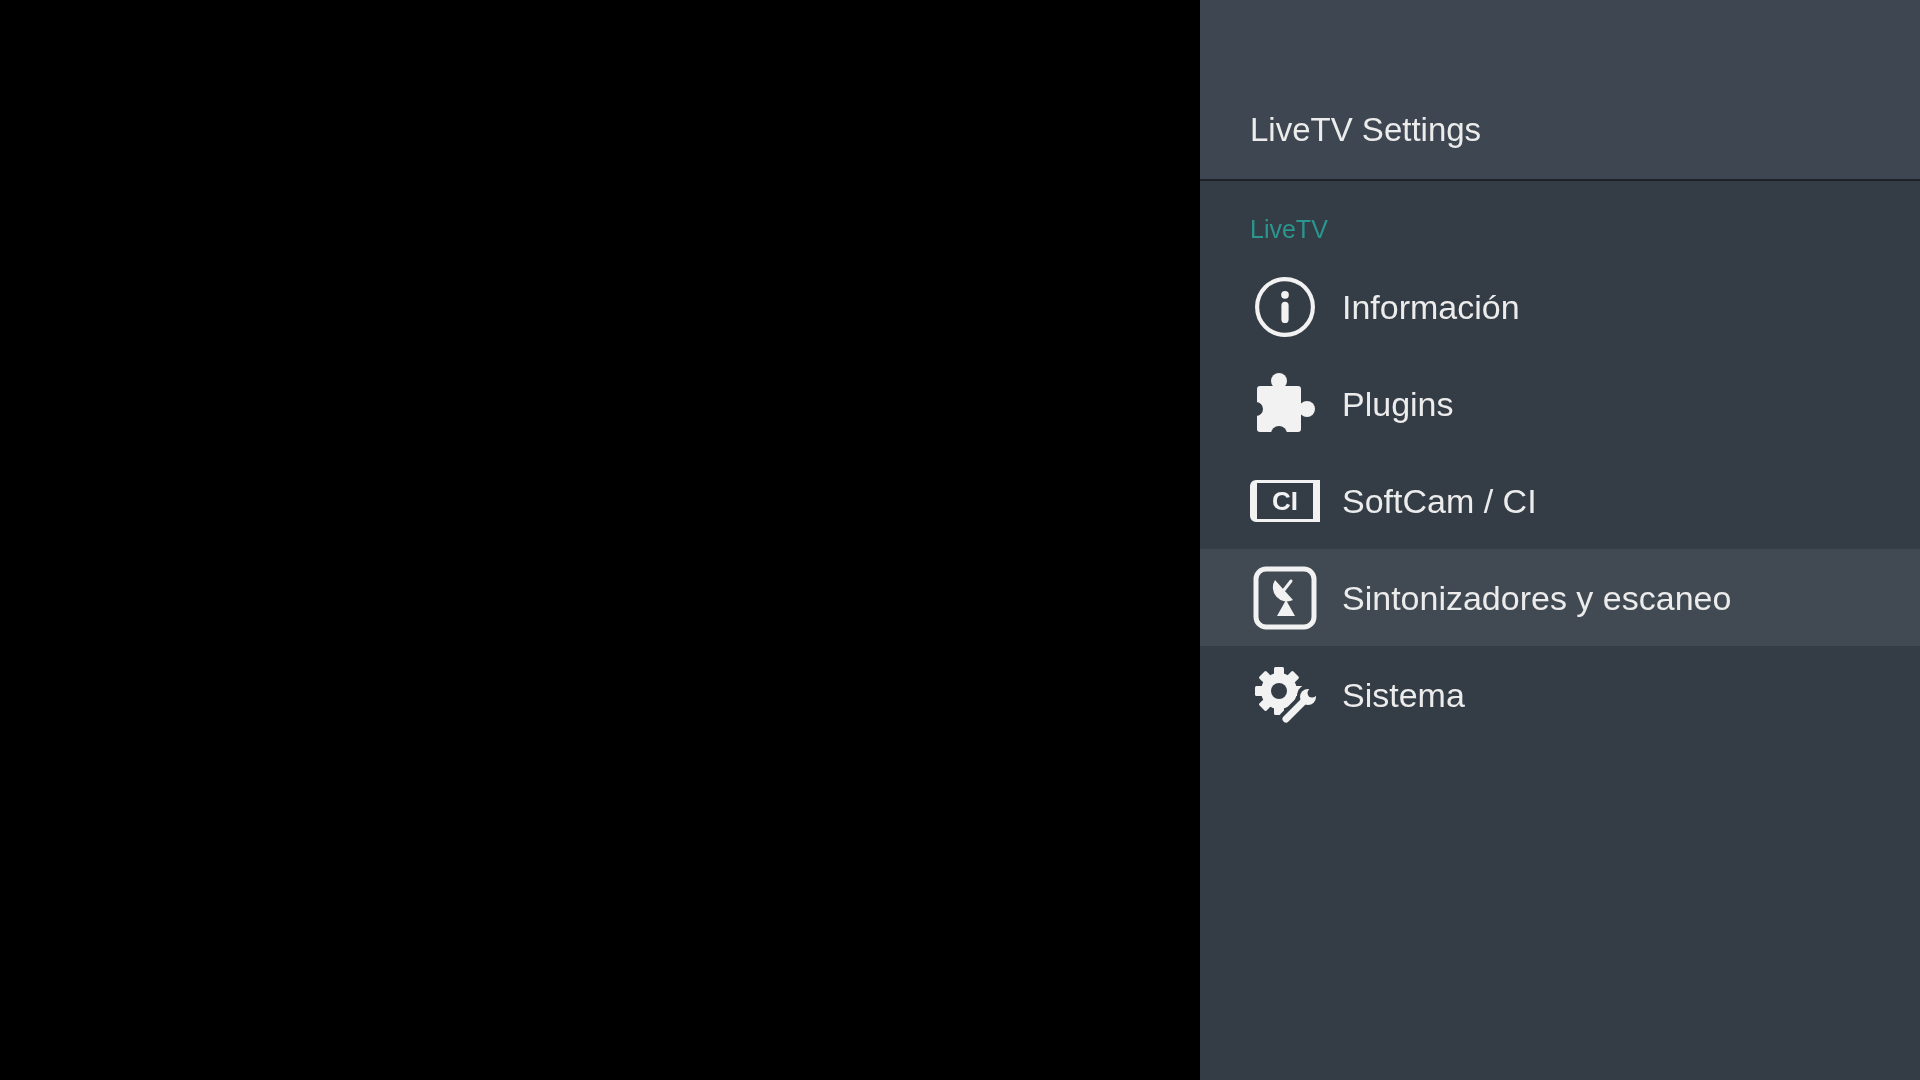 This screenshot has height=1080, width=1920. Describe the element at coordinates (1560, 694) in the screenshot. I see `menu-item: Sistema` at that location.